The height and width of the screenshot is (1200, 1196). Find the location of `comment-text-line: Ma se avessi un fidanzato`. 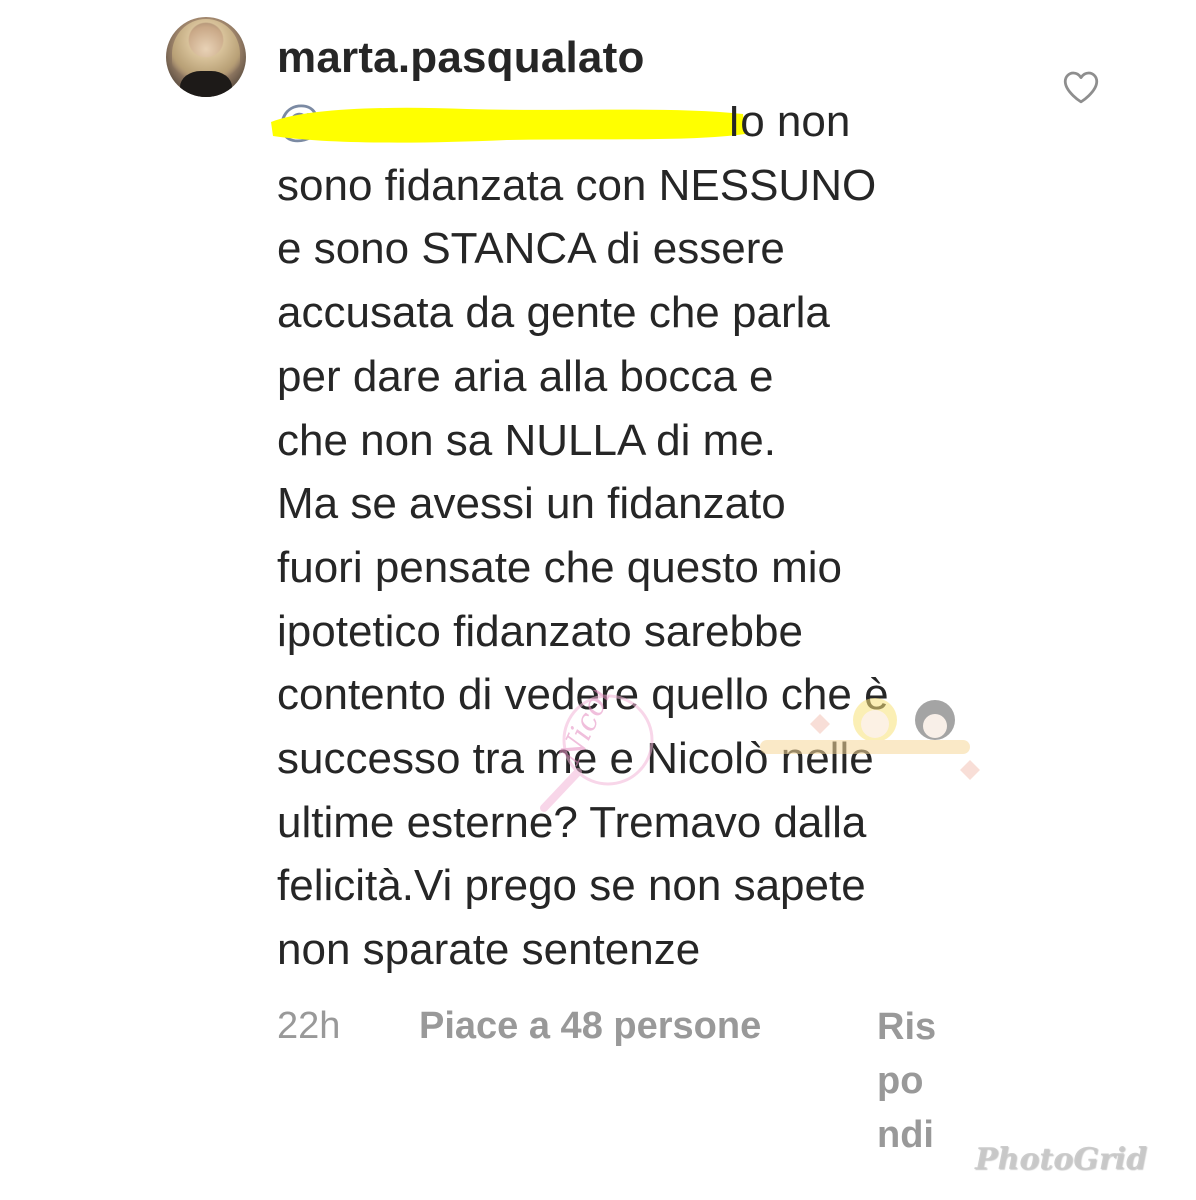

comment-text-line: Ma se avessi un fidanzato is located at coordinates (531, 504).